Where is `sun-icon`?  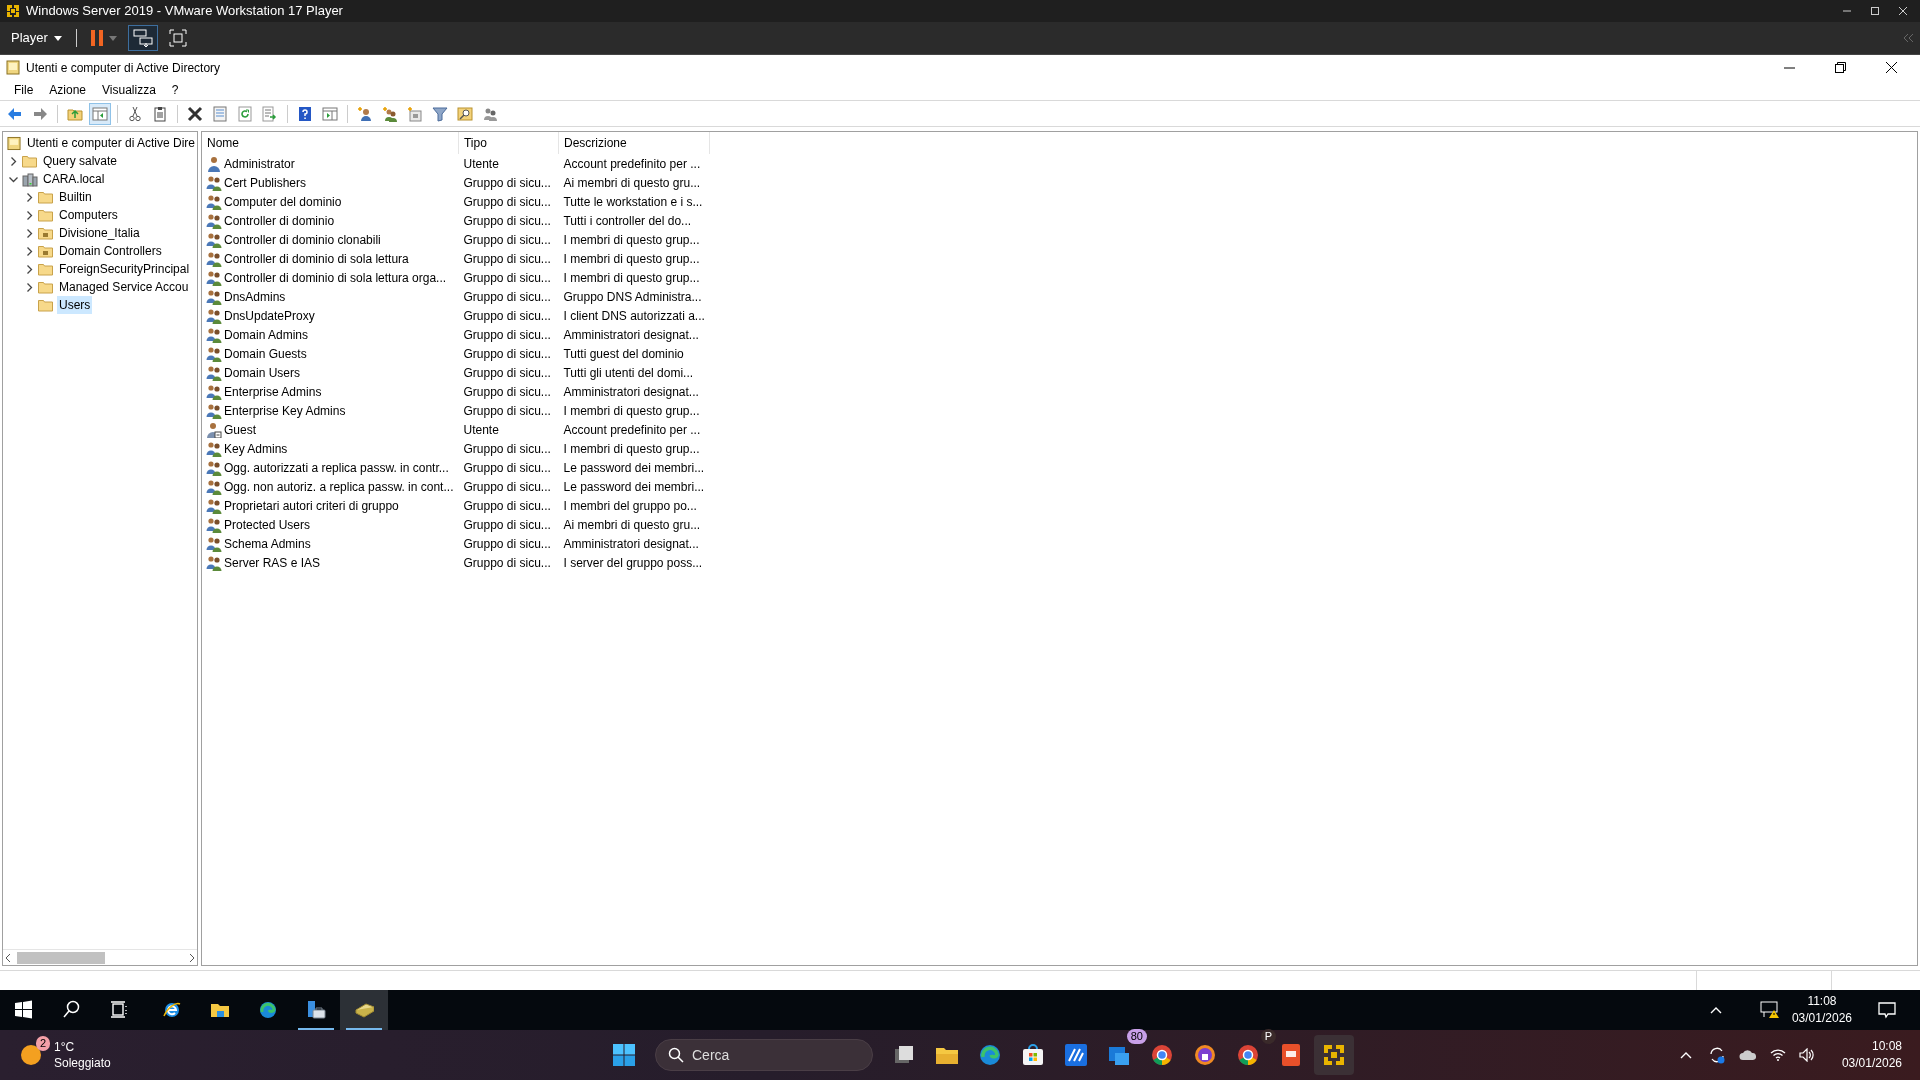
sun-icon is located at coordinates (31, 1055).